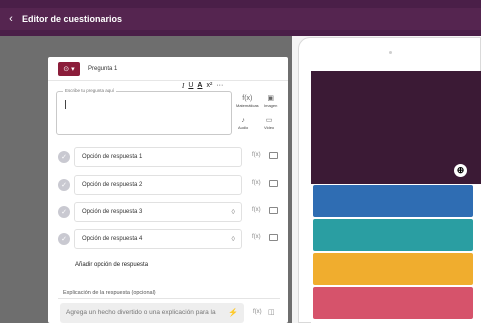 The height and width of the screenshot is (323, 481). Describe the element at coordinates (271, 105) in the screenshot. I see `image-tool-label: Imagen` at that location.